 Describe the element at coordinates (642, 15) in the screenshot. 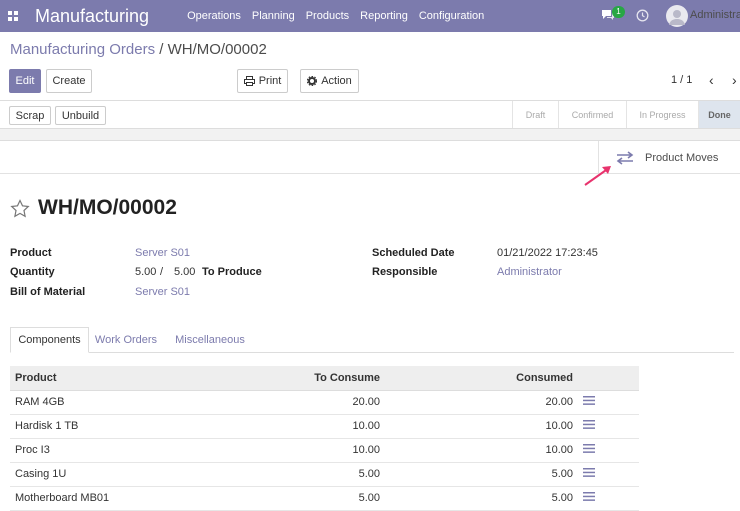

I see `activity-clock-icon` at that location.